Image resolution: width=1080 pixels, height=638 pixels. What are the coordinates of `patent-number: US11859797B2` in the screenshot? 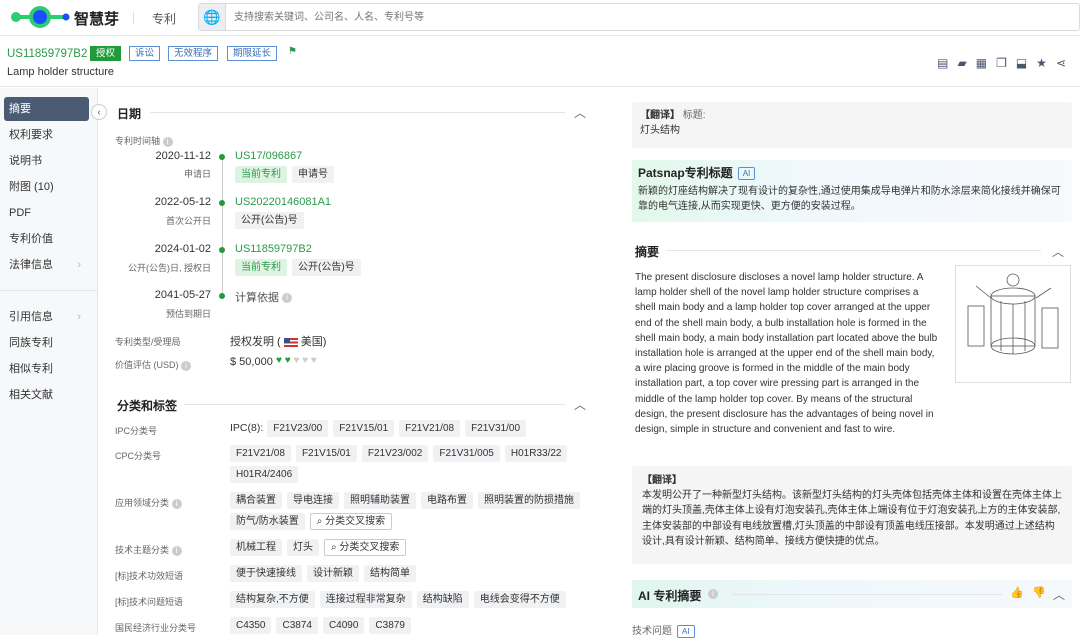 It's located at (47, 54).